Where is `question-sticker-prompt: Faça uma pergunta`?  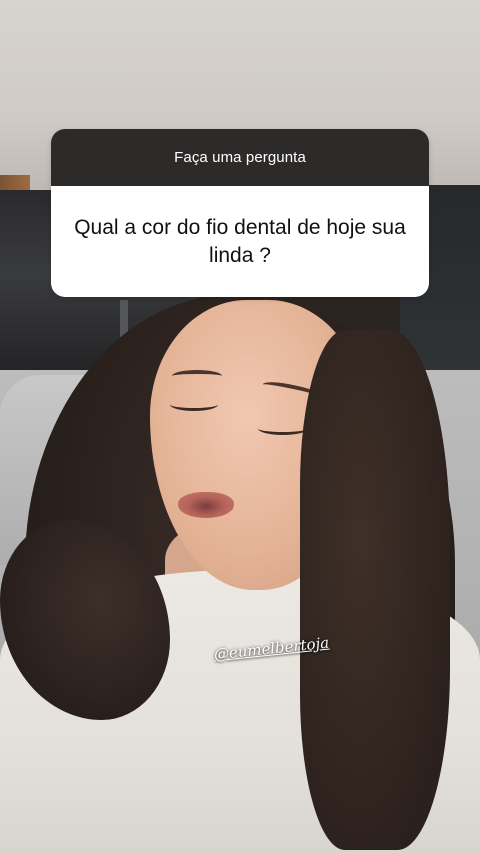 question-sticker-prompt: Faça uma pergunta is located at coordinates (240, 157).